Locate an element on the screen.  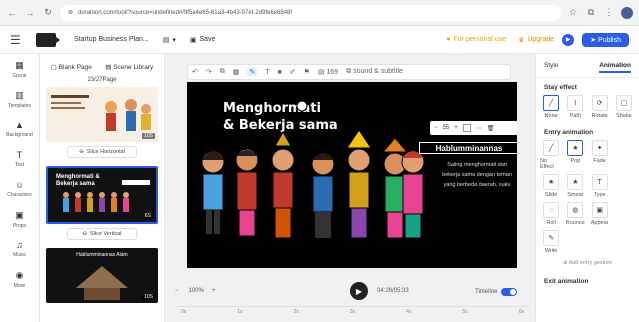
rail-props: ▣ Props is located at coordinates (19, 219).